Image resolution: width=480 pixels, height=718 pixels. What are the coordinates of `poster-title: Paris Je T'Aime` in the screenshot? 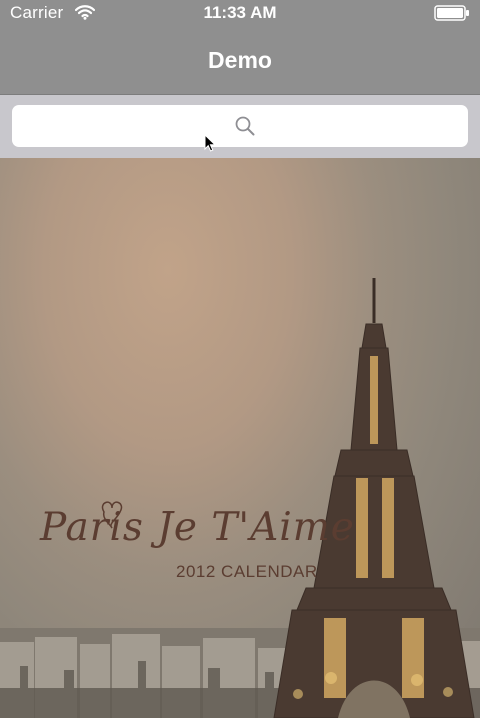 It's located at (197, 527).